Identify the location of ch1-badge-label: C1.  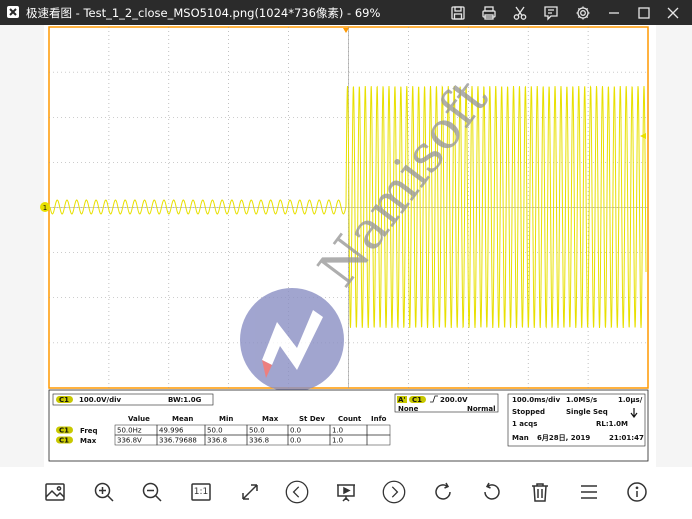
(64, 400).